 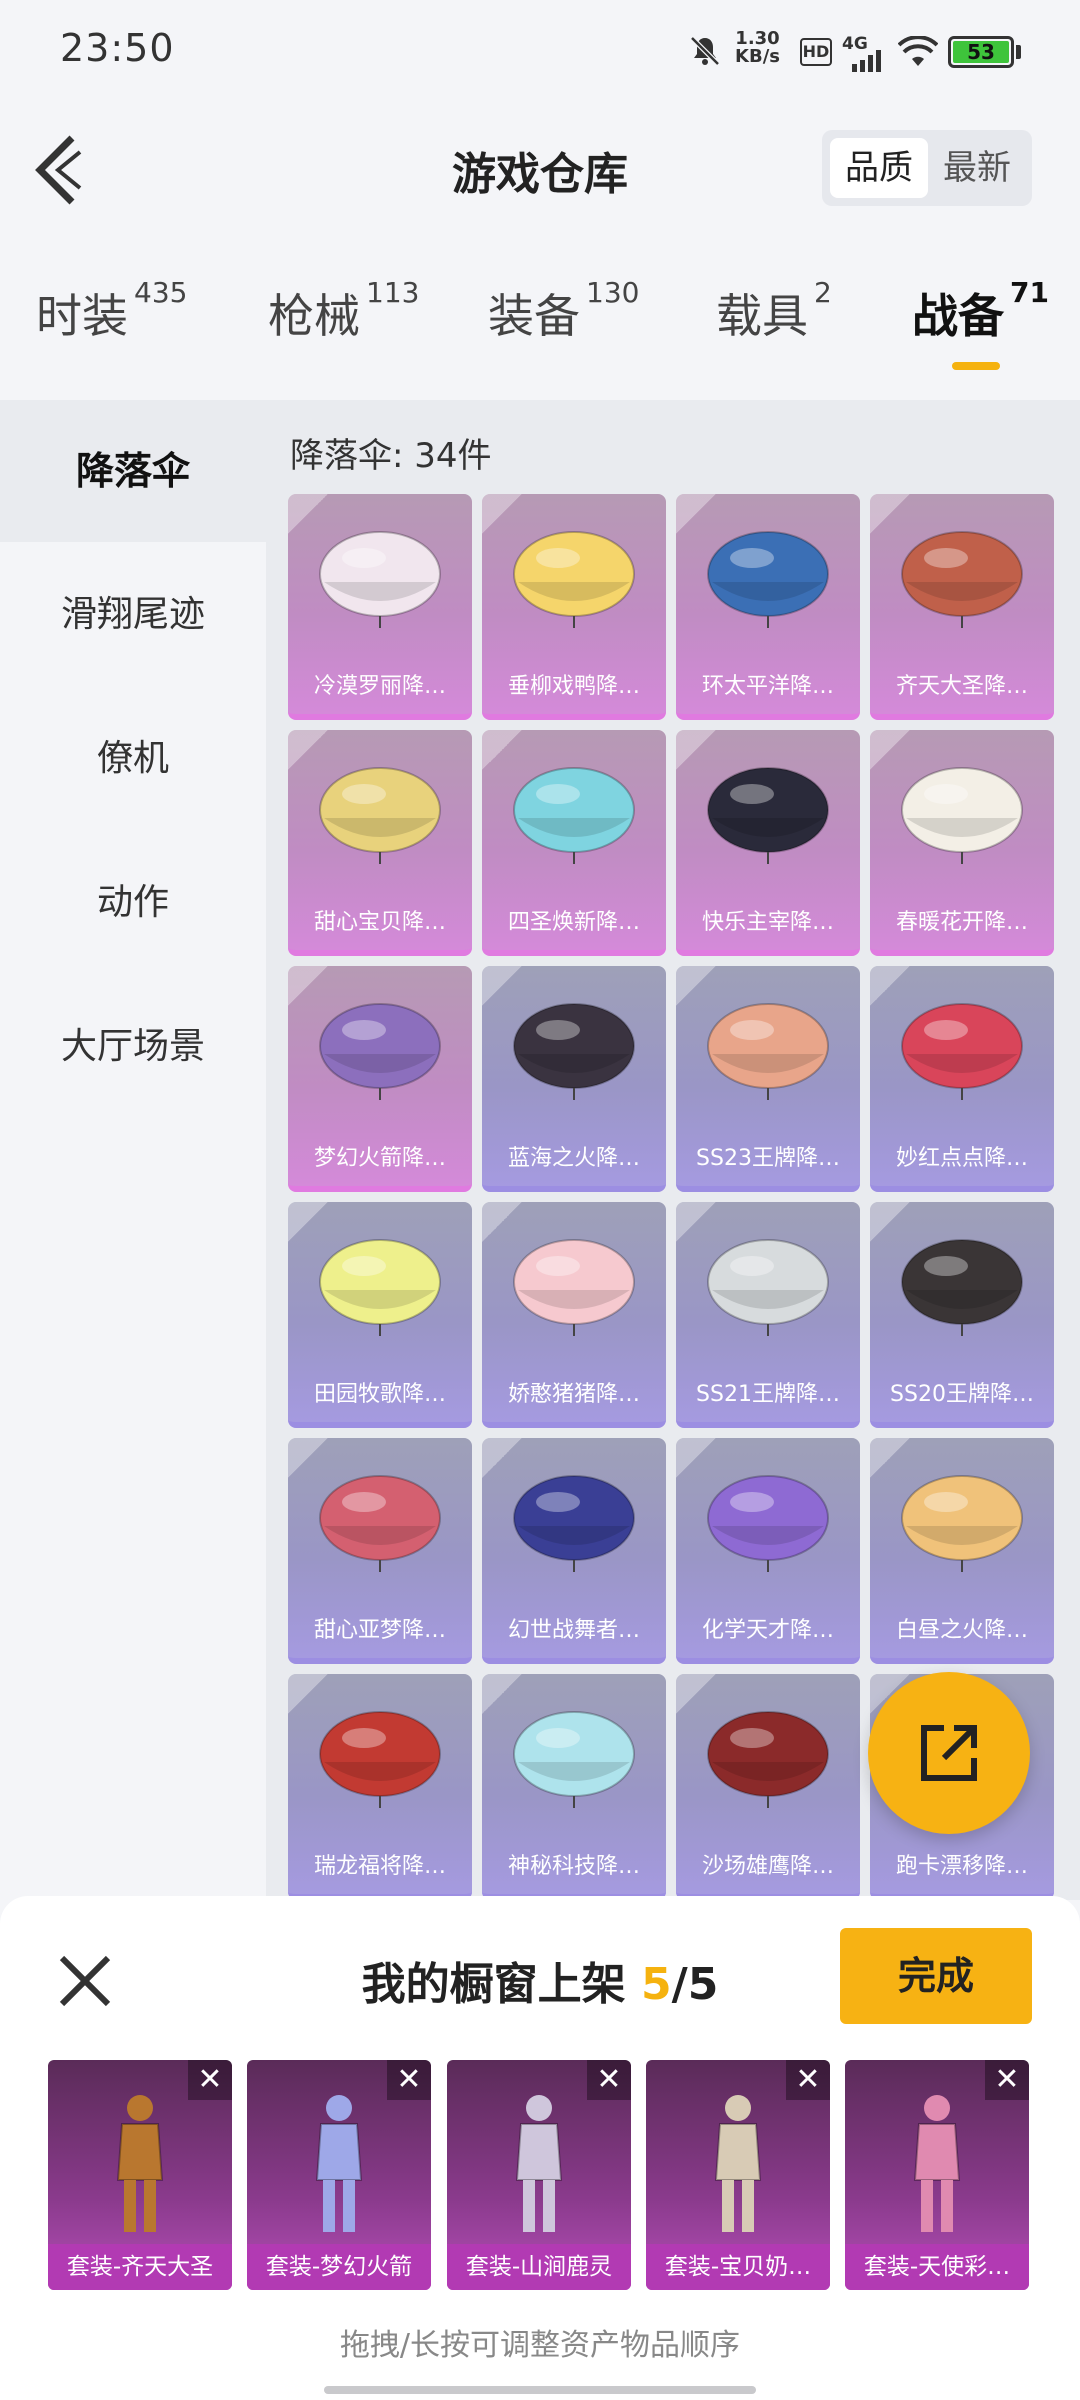 I want to click on tab-combat-gear: 战备 71, so click(x=980, y=311).